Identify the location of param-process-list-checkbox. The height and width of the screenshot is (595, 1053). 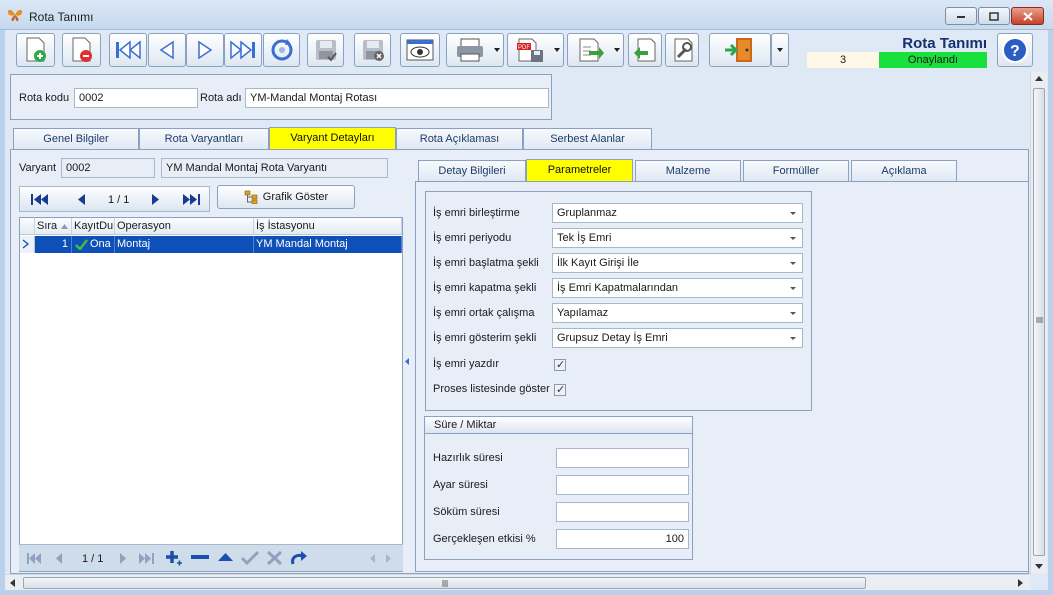
(560, 389).